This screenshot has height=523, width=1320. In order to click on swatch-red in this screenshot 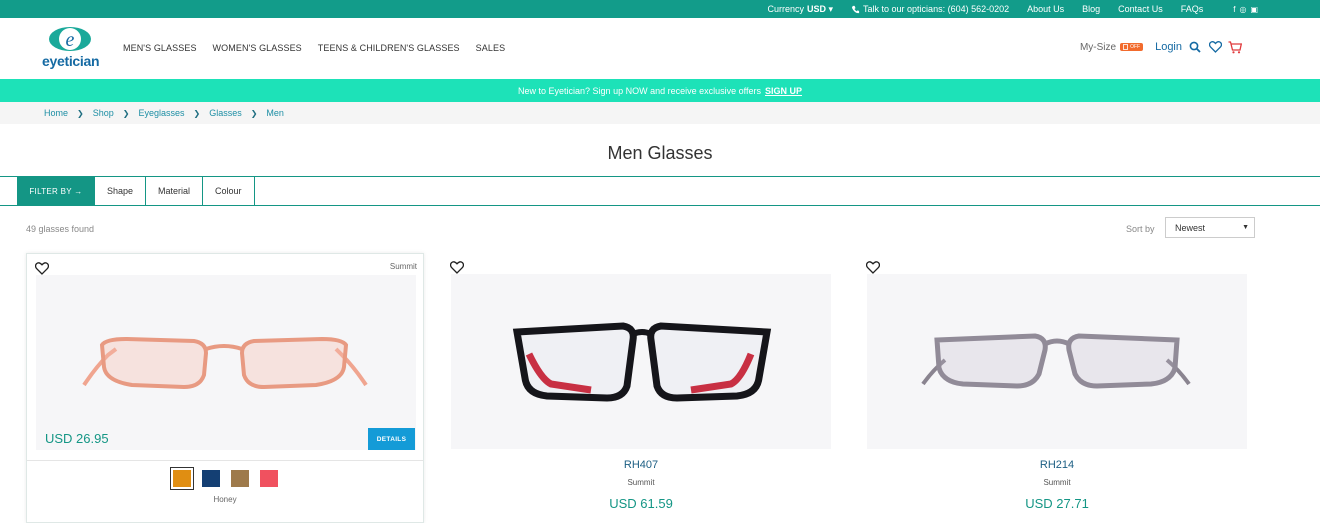, I will do `click(268, 478)`.